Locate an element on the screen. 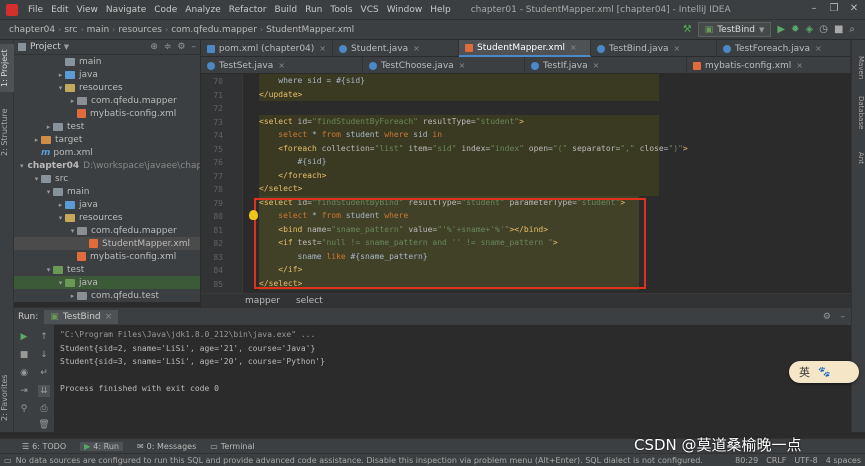 This screenshot has height=466, width=865. nav-crumb: com.qfedu.mapper is located at coordinates (214, 30).